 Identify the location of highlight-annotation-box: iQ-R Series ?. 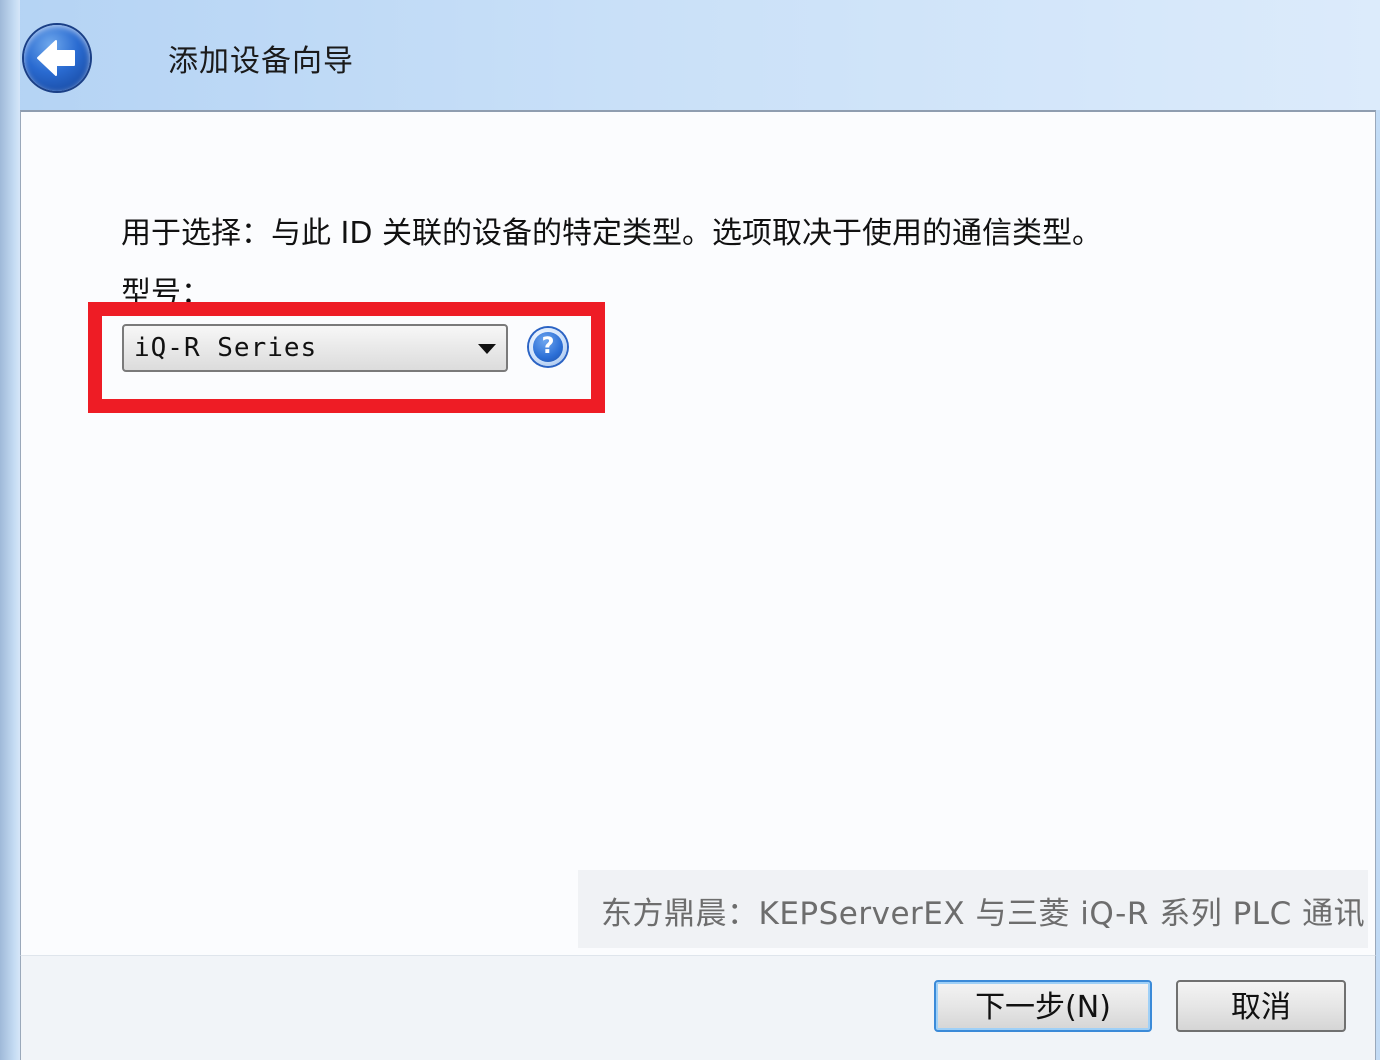
(346, 357).